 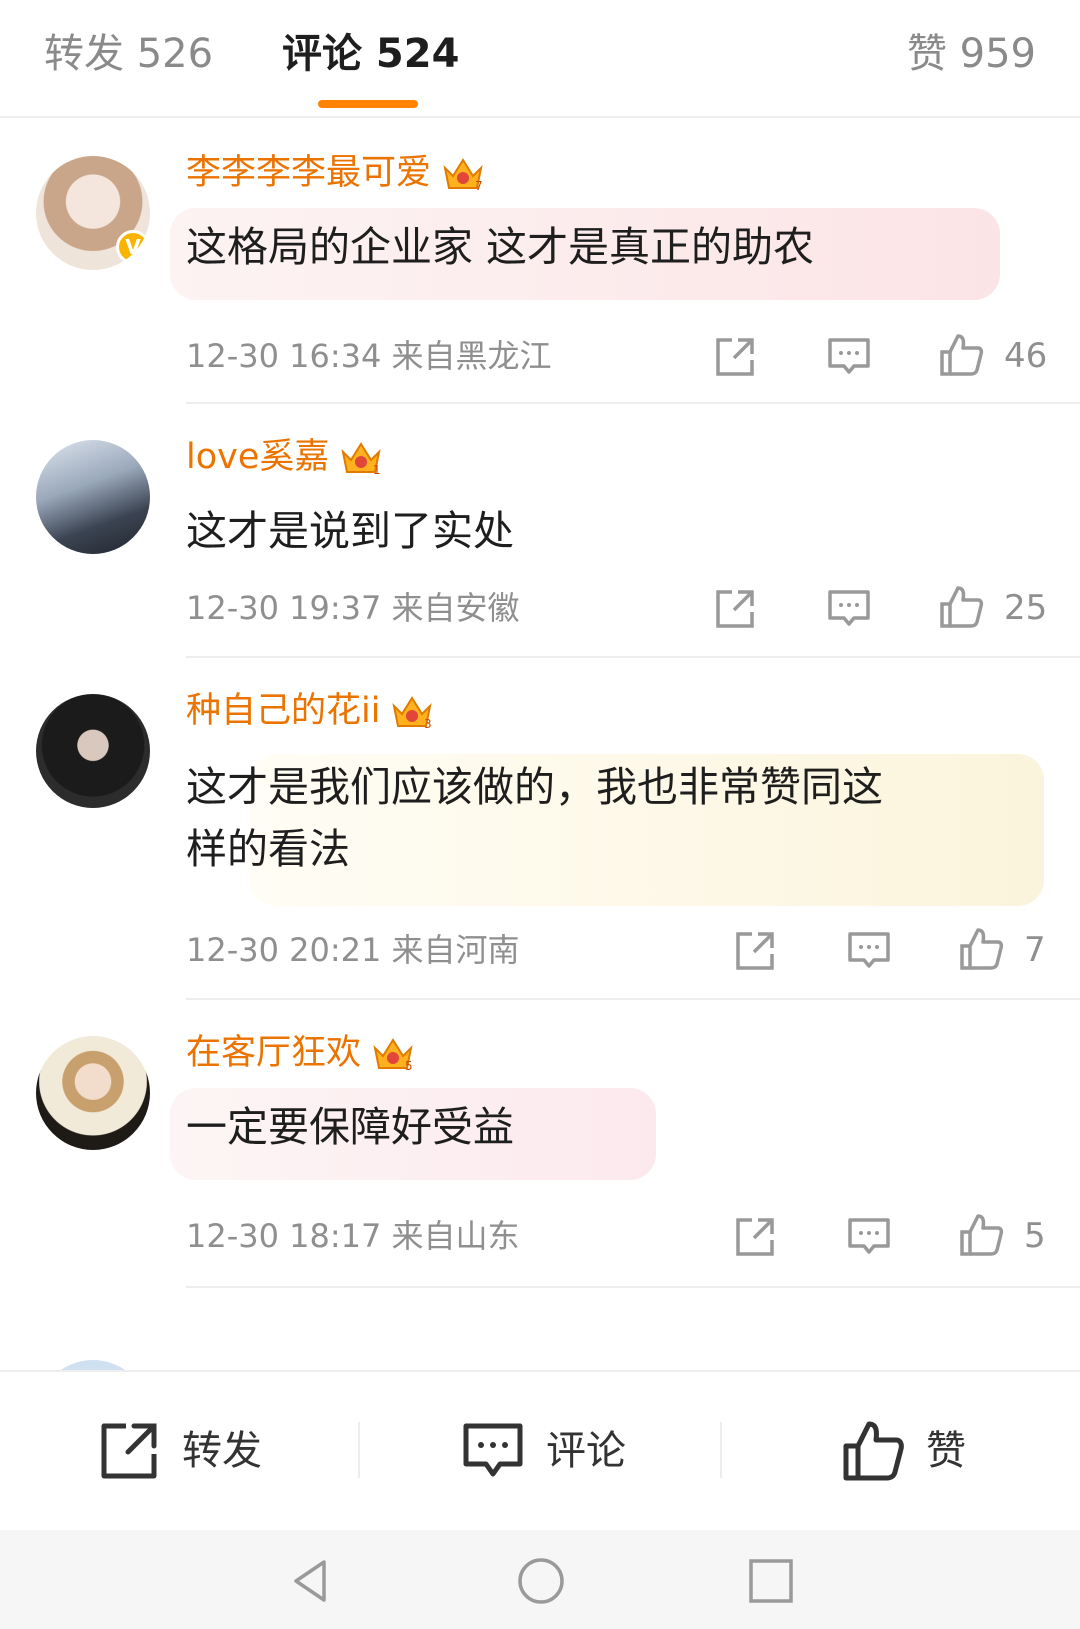 What do you see at coordinates (361, 458) in the screenshot?
I see `crown-badge-icon: 1` at bounding box center [361, 458].